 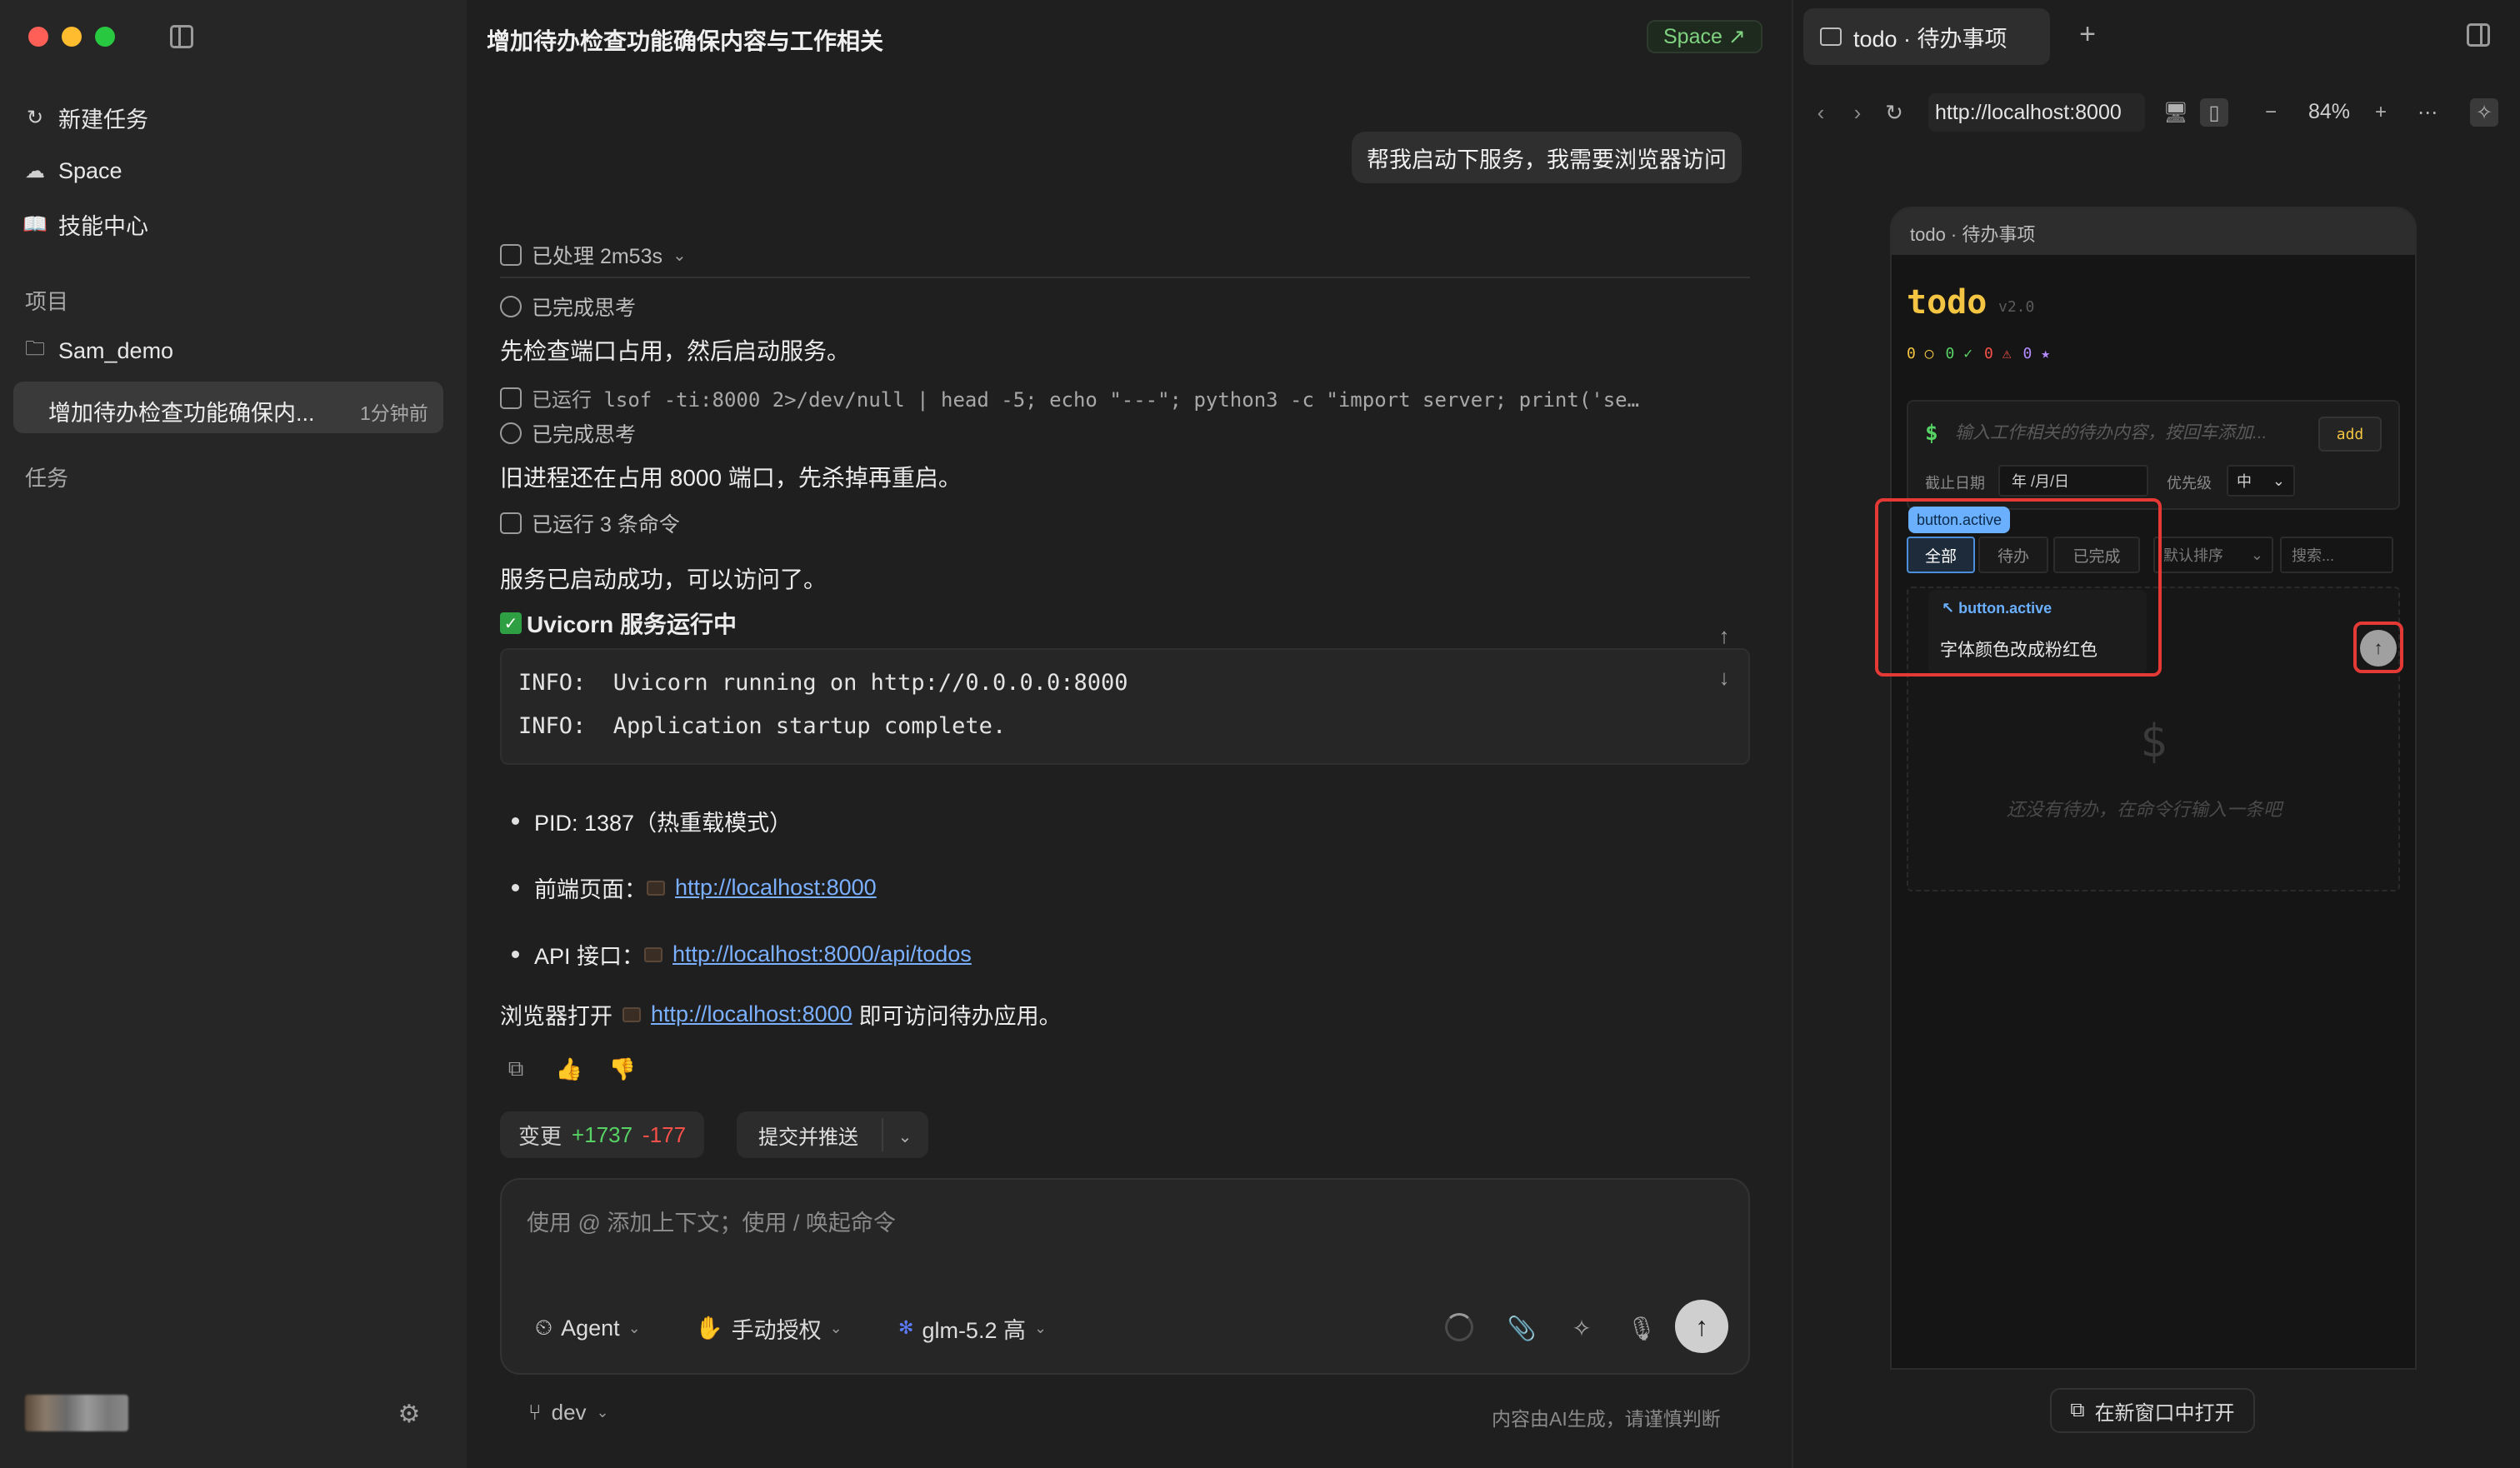 What do you see at coordinates (584, 309) in the screenshot?
I see `thought-1-label: 已完成思考` at bounding box center [584, 309].